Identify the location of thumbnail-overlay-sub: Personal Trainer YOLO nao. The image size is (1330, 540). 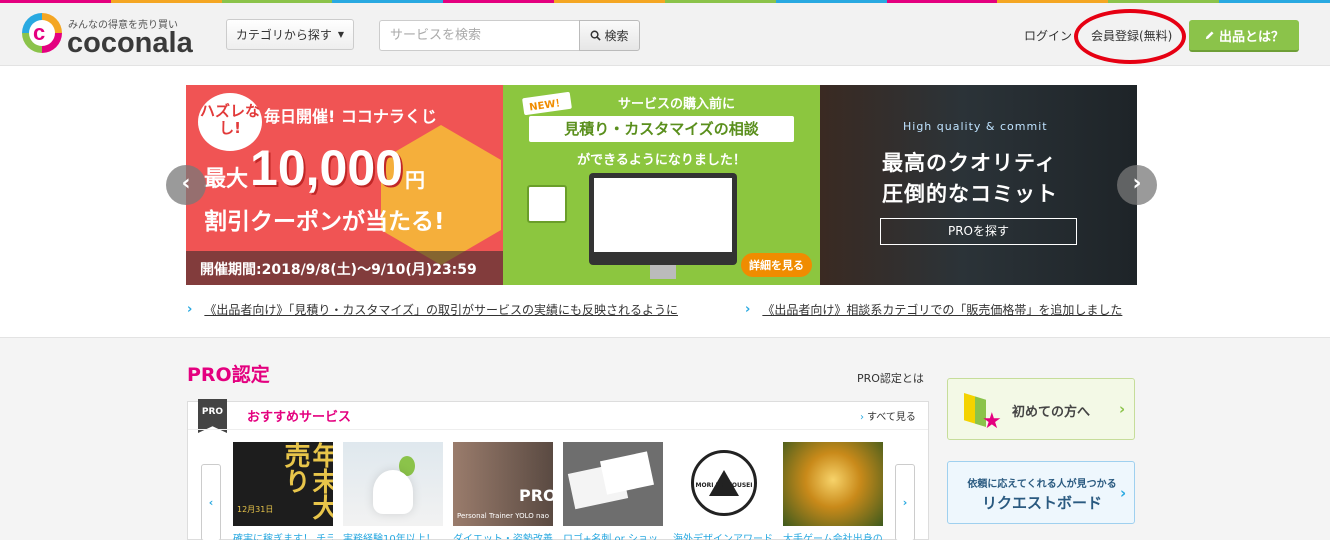
(503, 516).